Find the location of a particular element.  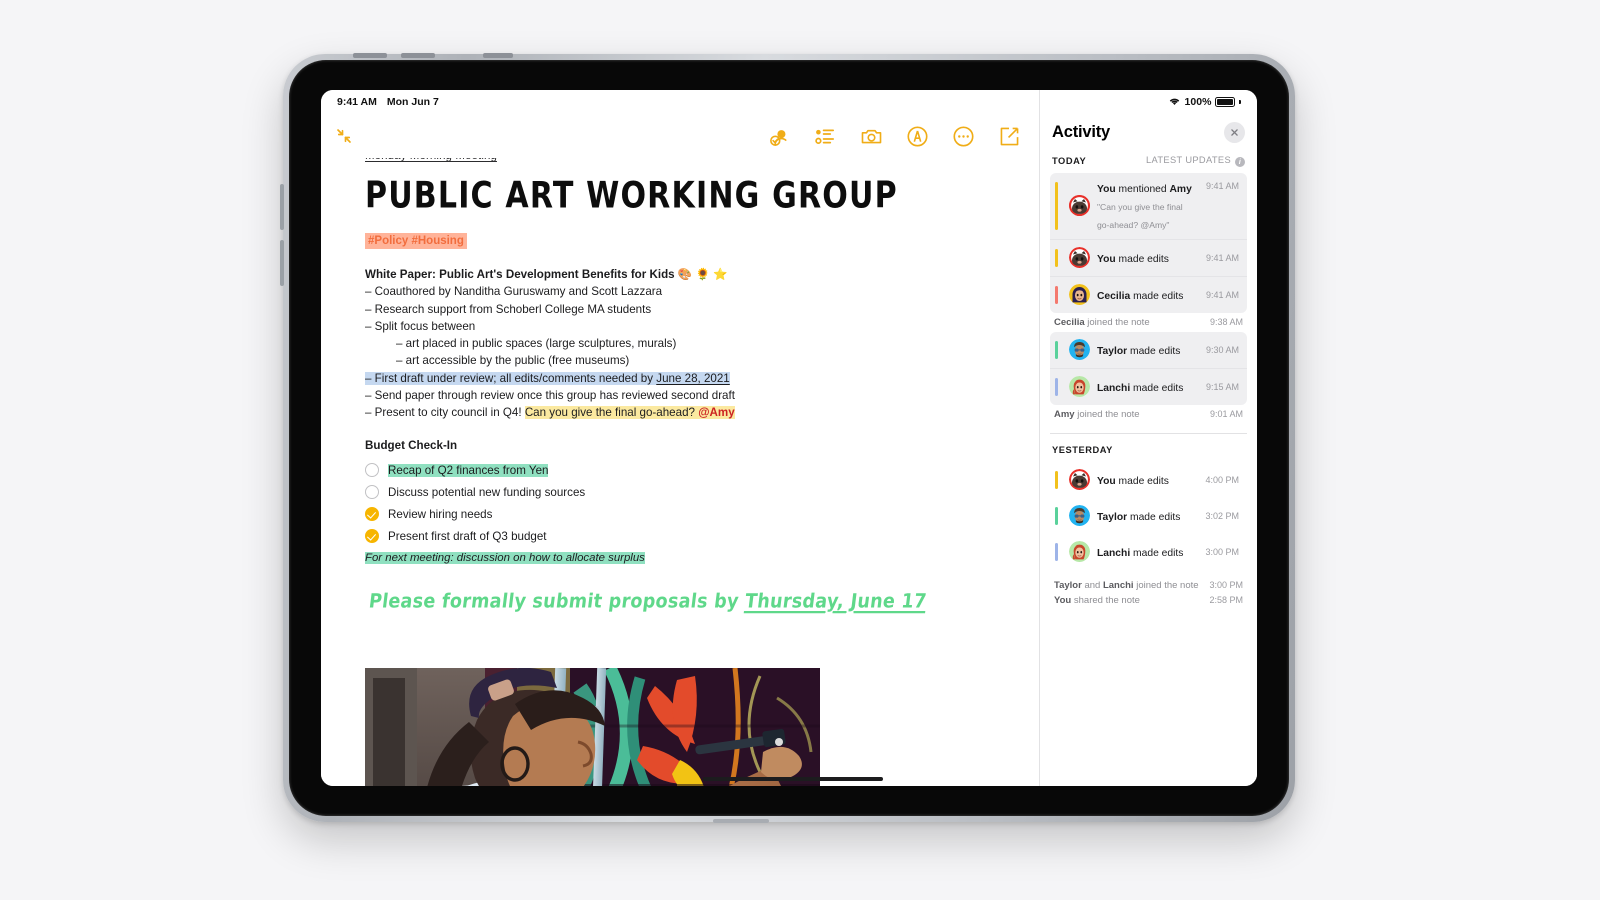

latest-updates-text: LATEST UPDATES is located at coordinates (1188, 160).